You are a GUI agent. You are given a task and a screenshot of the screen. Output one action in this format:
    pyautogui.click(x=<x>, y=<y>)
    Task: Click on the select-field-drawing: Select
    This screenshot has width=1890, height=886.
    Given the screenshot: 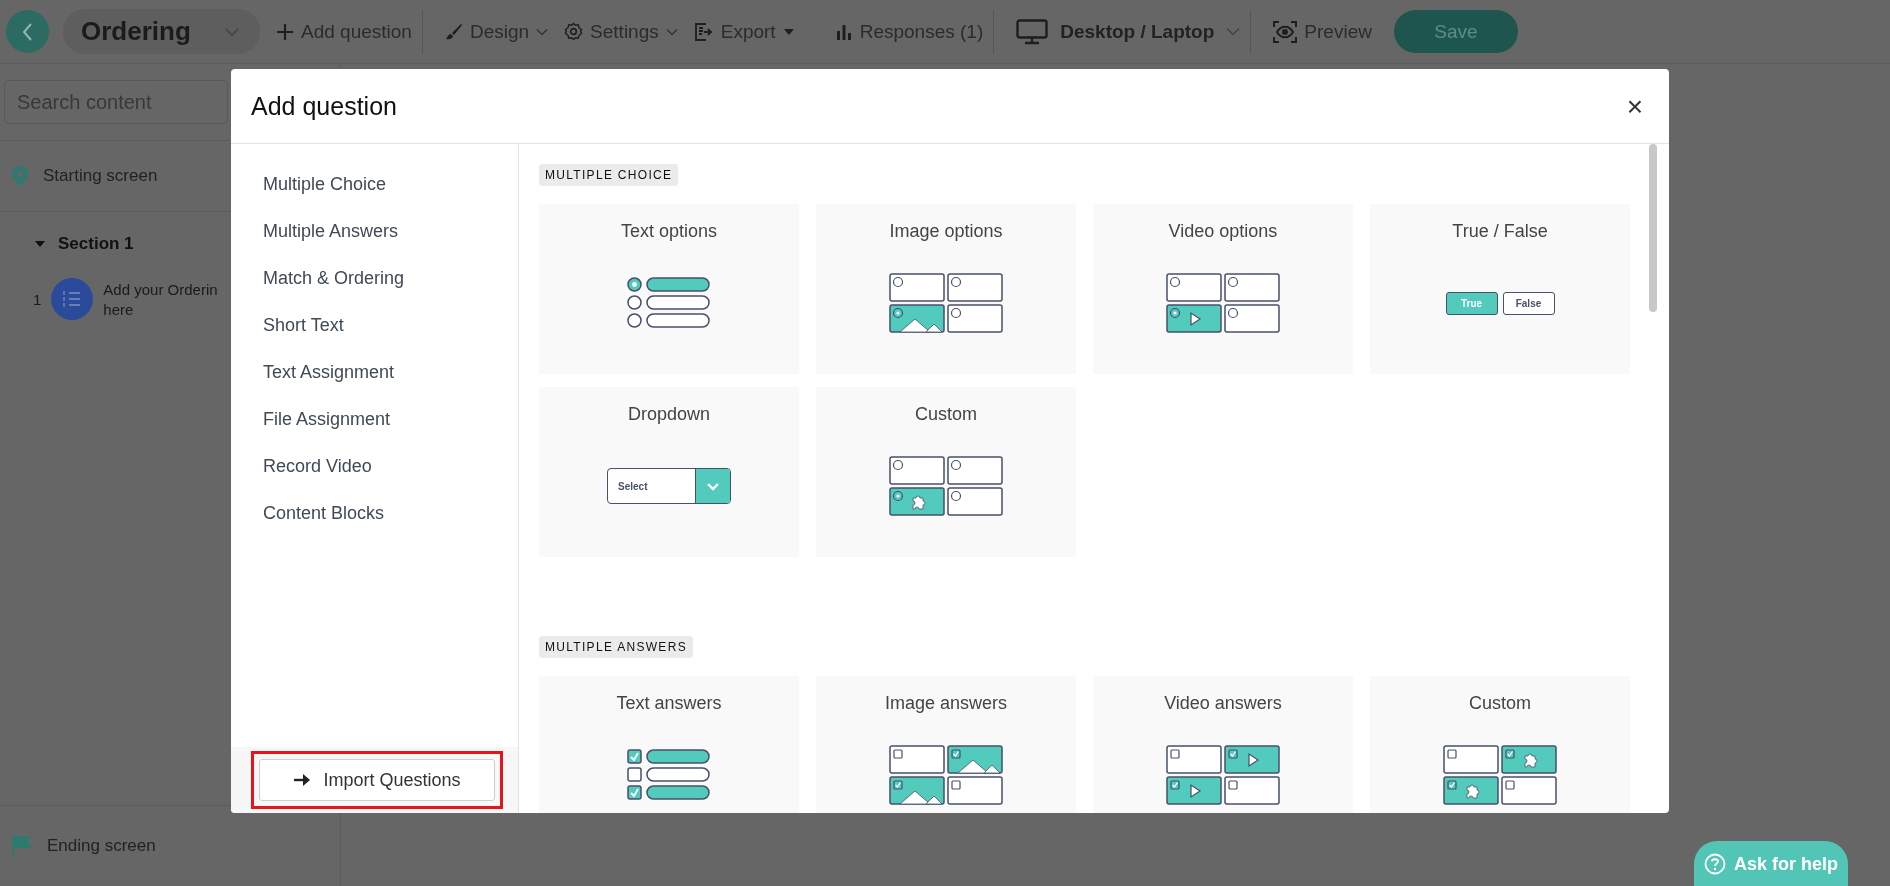 What is the action you would take?
    pyautogui.click(x=669, y=486)
    